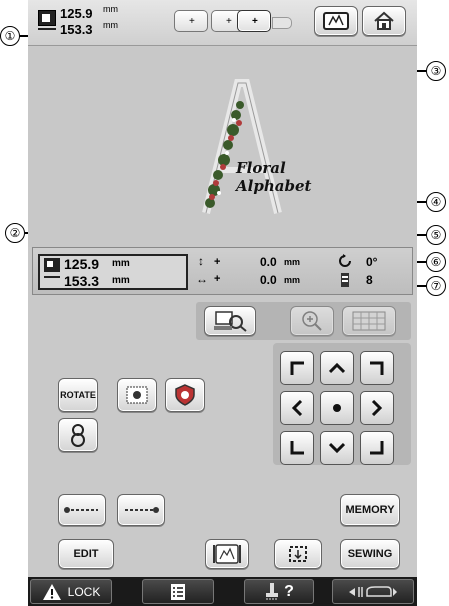 This screenshot has width=449, height=606. What do you see at coordinates (345, 260) in the screenshot?
I see `rotation-icon` at bounding box center [345, 260].